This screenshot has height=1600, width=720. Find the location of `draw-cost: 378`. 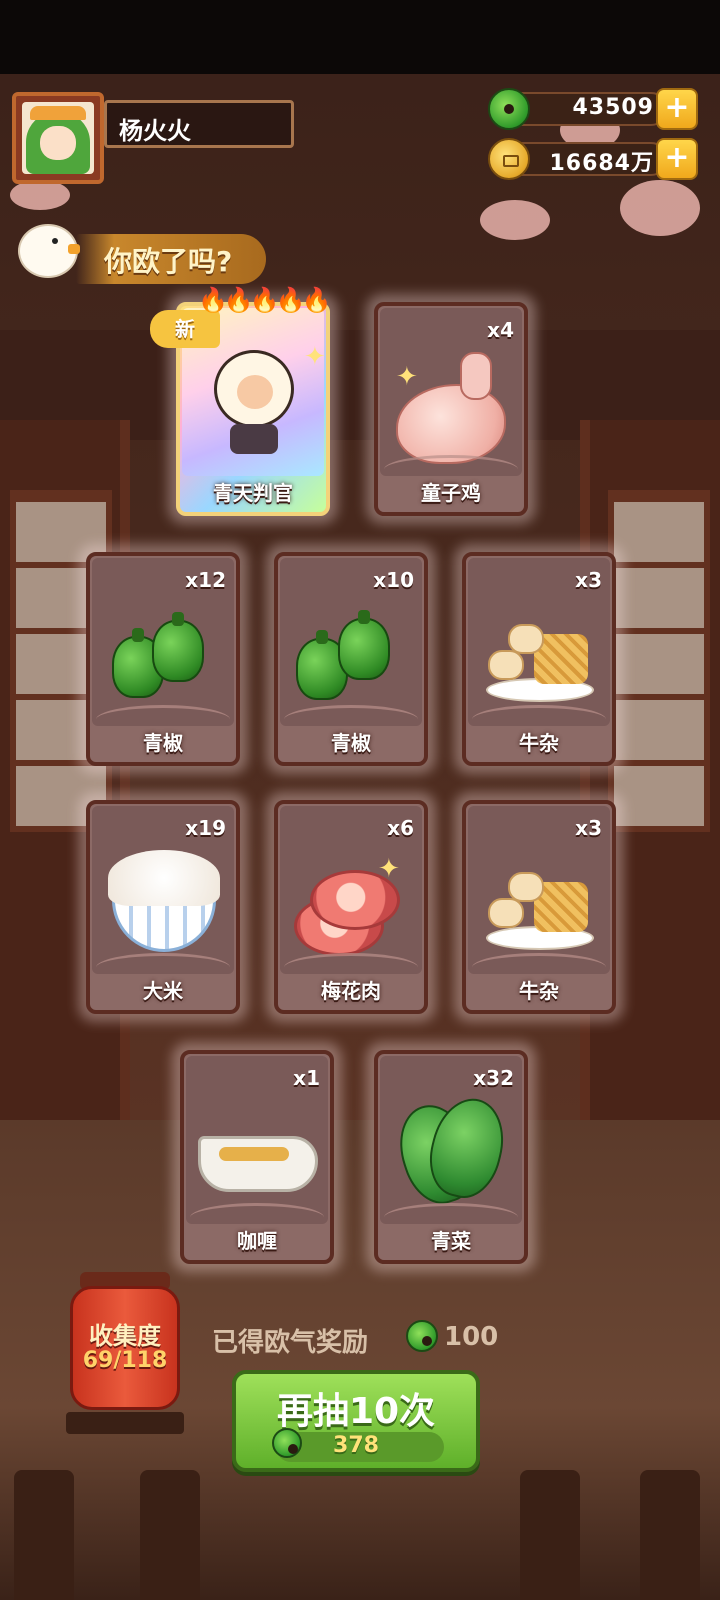

draw-cost: 378 is located at coordinates (356, 1445).